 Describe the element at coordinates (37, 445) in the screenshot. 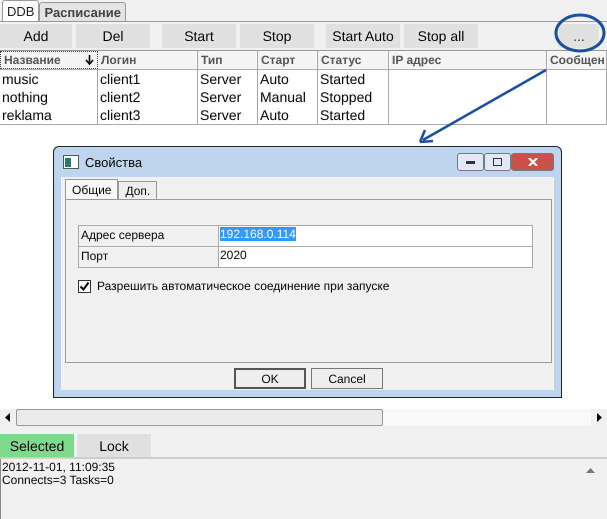

I see `status-button: Selected` at that location.